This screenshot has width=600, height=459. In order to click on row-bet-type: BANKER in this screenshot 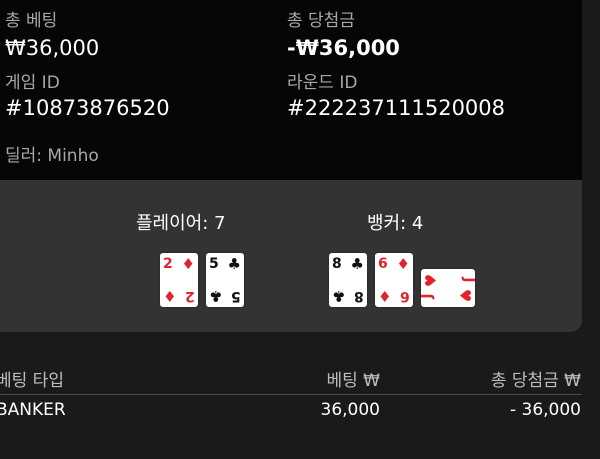, I will do `click(33, 410)`.